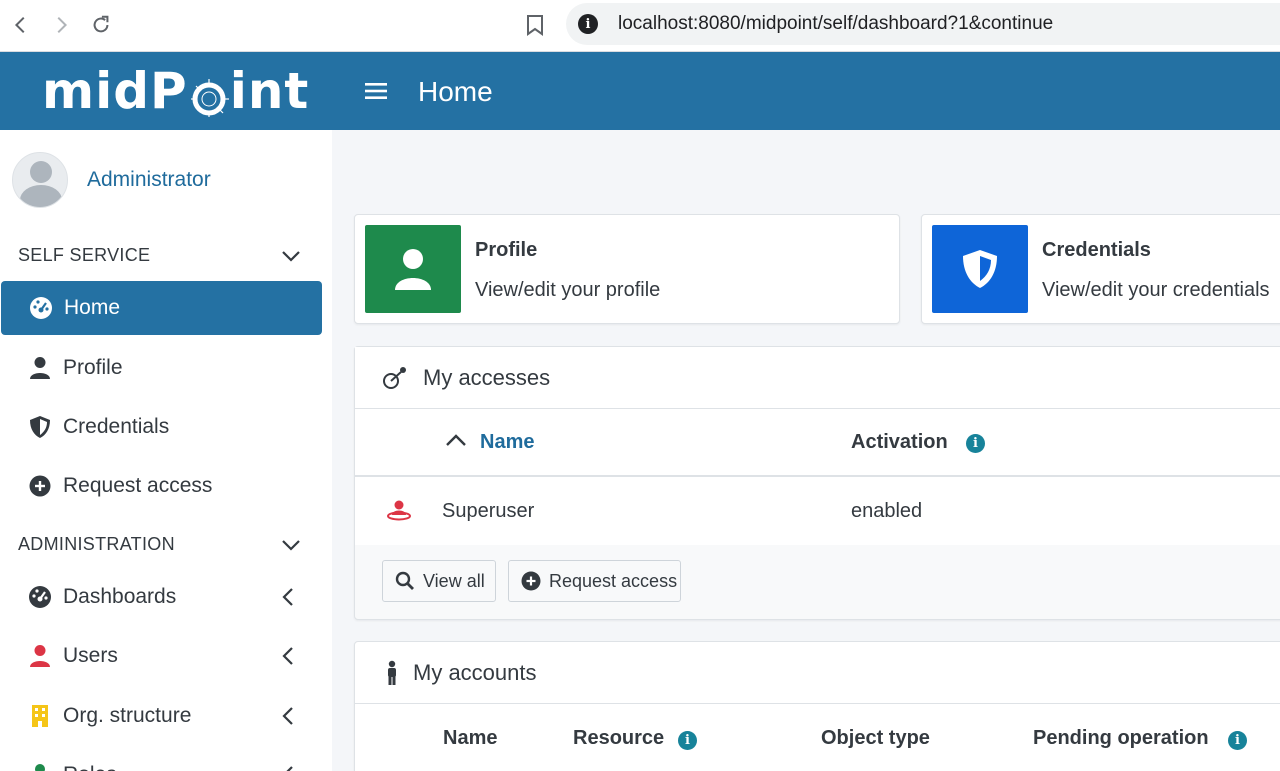 The width and height of the screenshot is (1280, 771). I want to click on request-access-button: Request access, so click(594, 581).